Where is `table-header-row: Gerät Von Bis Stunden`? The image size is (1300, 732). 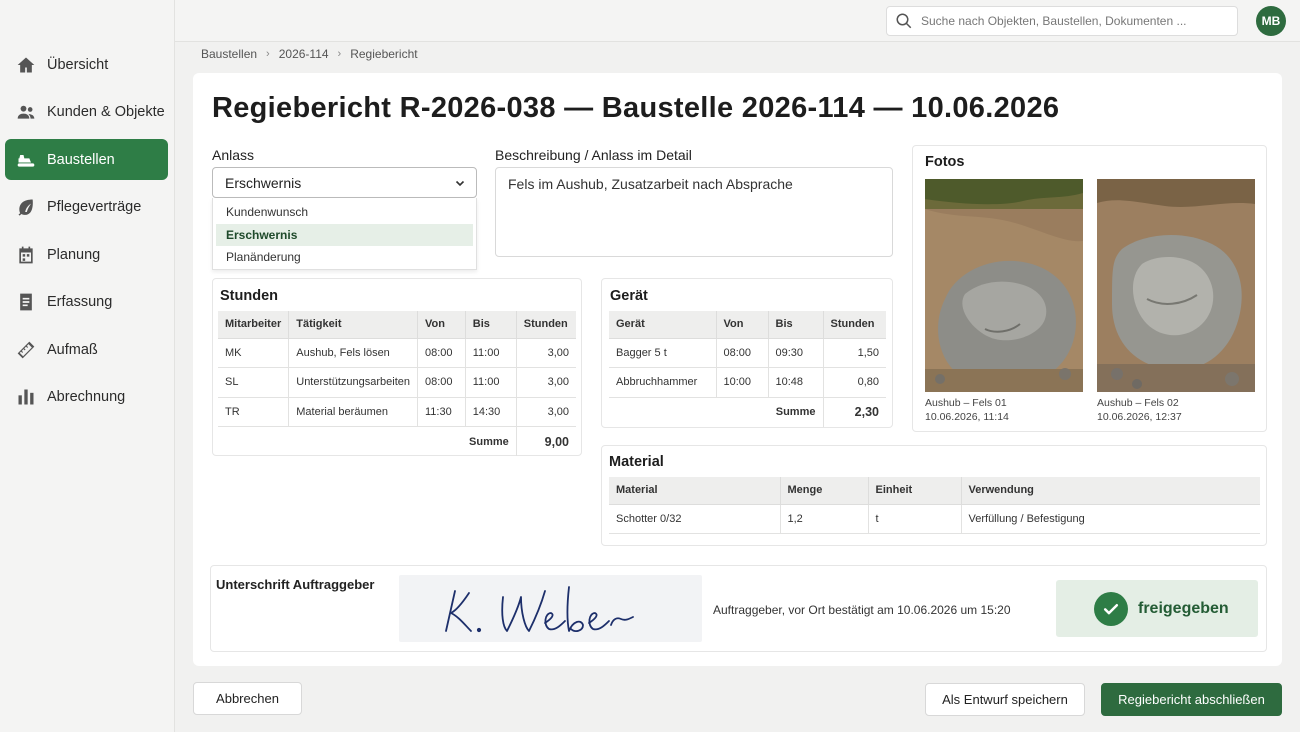 table-header-row: Gerät Von Bis Stunden is located at coordinates (747, 325).